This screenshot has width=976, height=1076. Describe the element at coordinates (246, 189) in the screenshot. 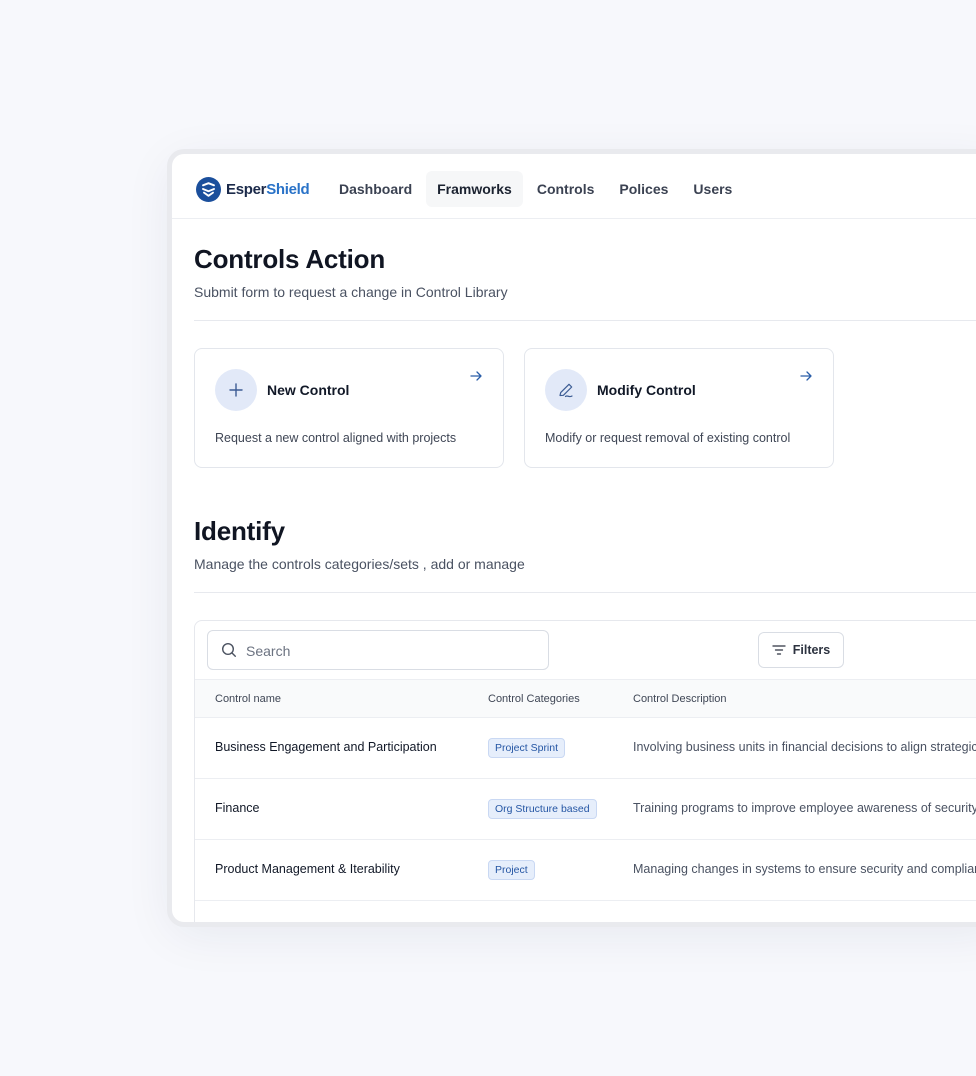

I see `brand-name-part1: Esper` at that location.